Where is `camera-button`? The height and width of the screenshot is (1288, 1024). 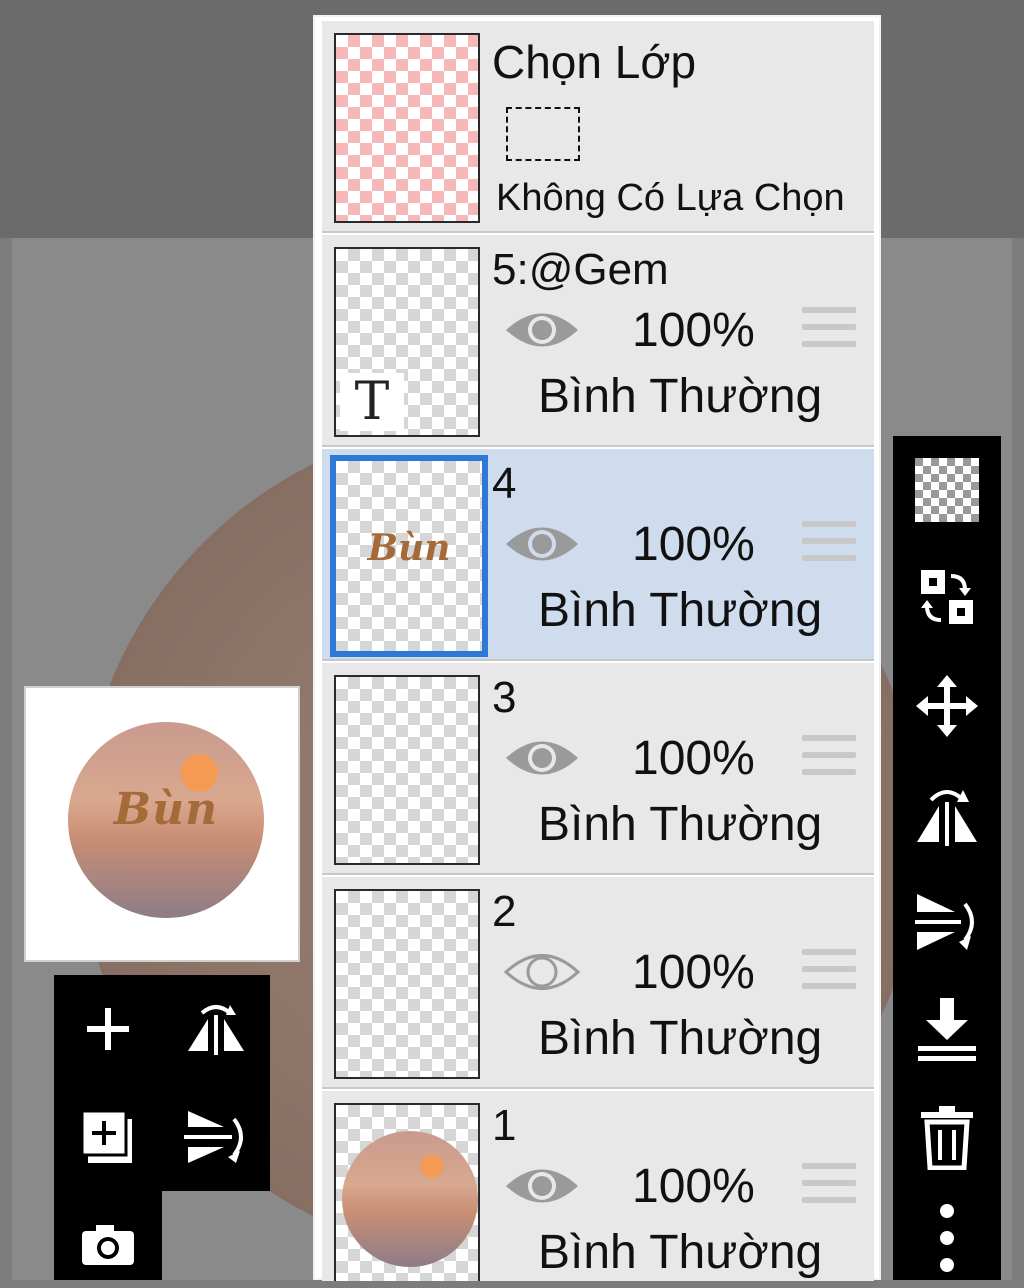
camera-button is located at coordinates (108, 1243).